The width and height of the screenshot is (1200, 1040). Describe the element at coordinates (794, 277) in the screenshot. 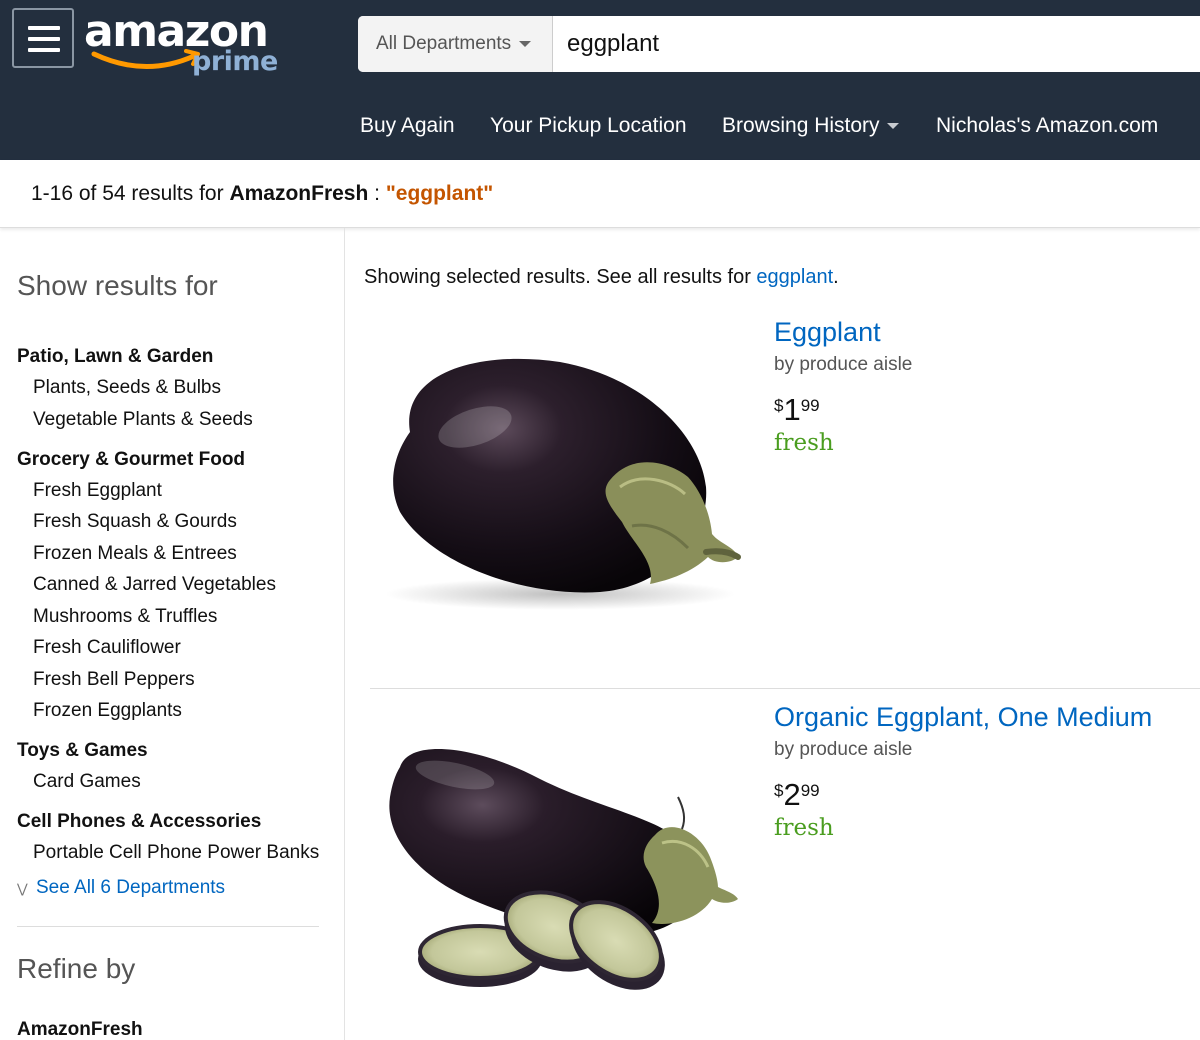

I see `see-all-results-link: eggplant` at that location.